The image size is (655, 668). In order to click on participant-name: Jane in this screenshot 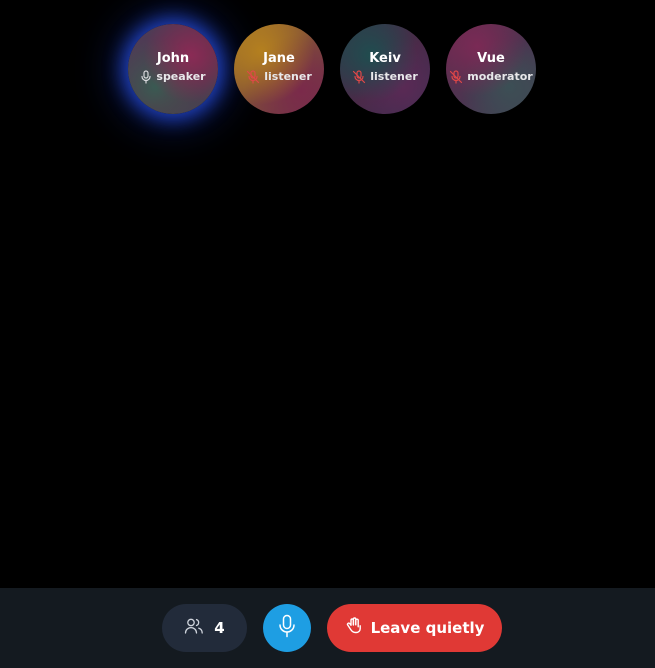, I will do `click(279, 58)`.